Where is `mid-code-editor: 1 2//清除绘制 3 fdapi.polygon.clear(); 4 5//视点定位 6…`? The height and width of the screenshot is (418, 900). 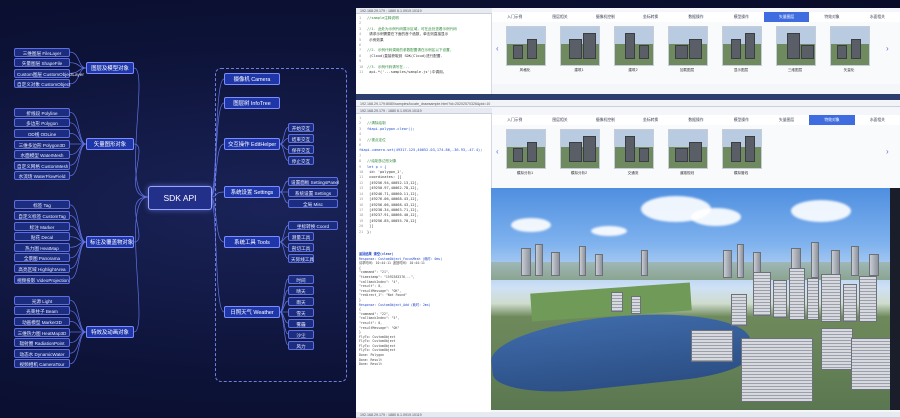 mid-code-editor: 1 2//清除绘制 3 fdapi.polygon.clear(); 4 5//视点定位 6… is located at coordinates (424, 182).